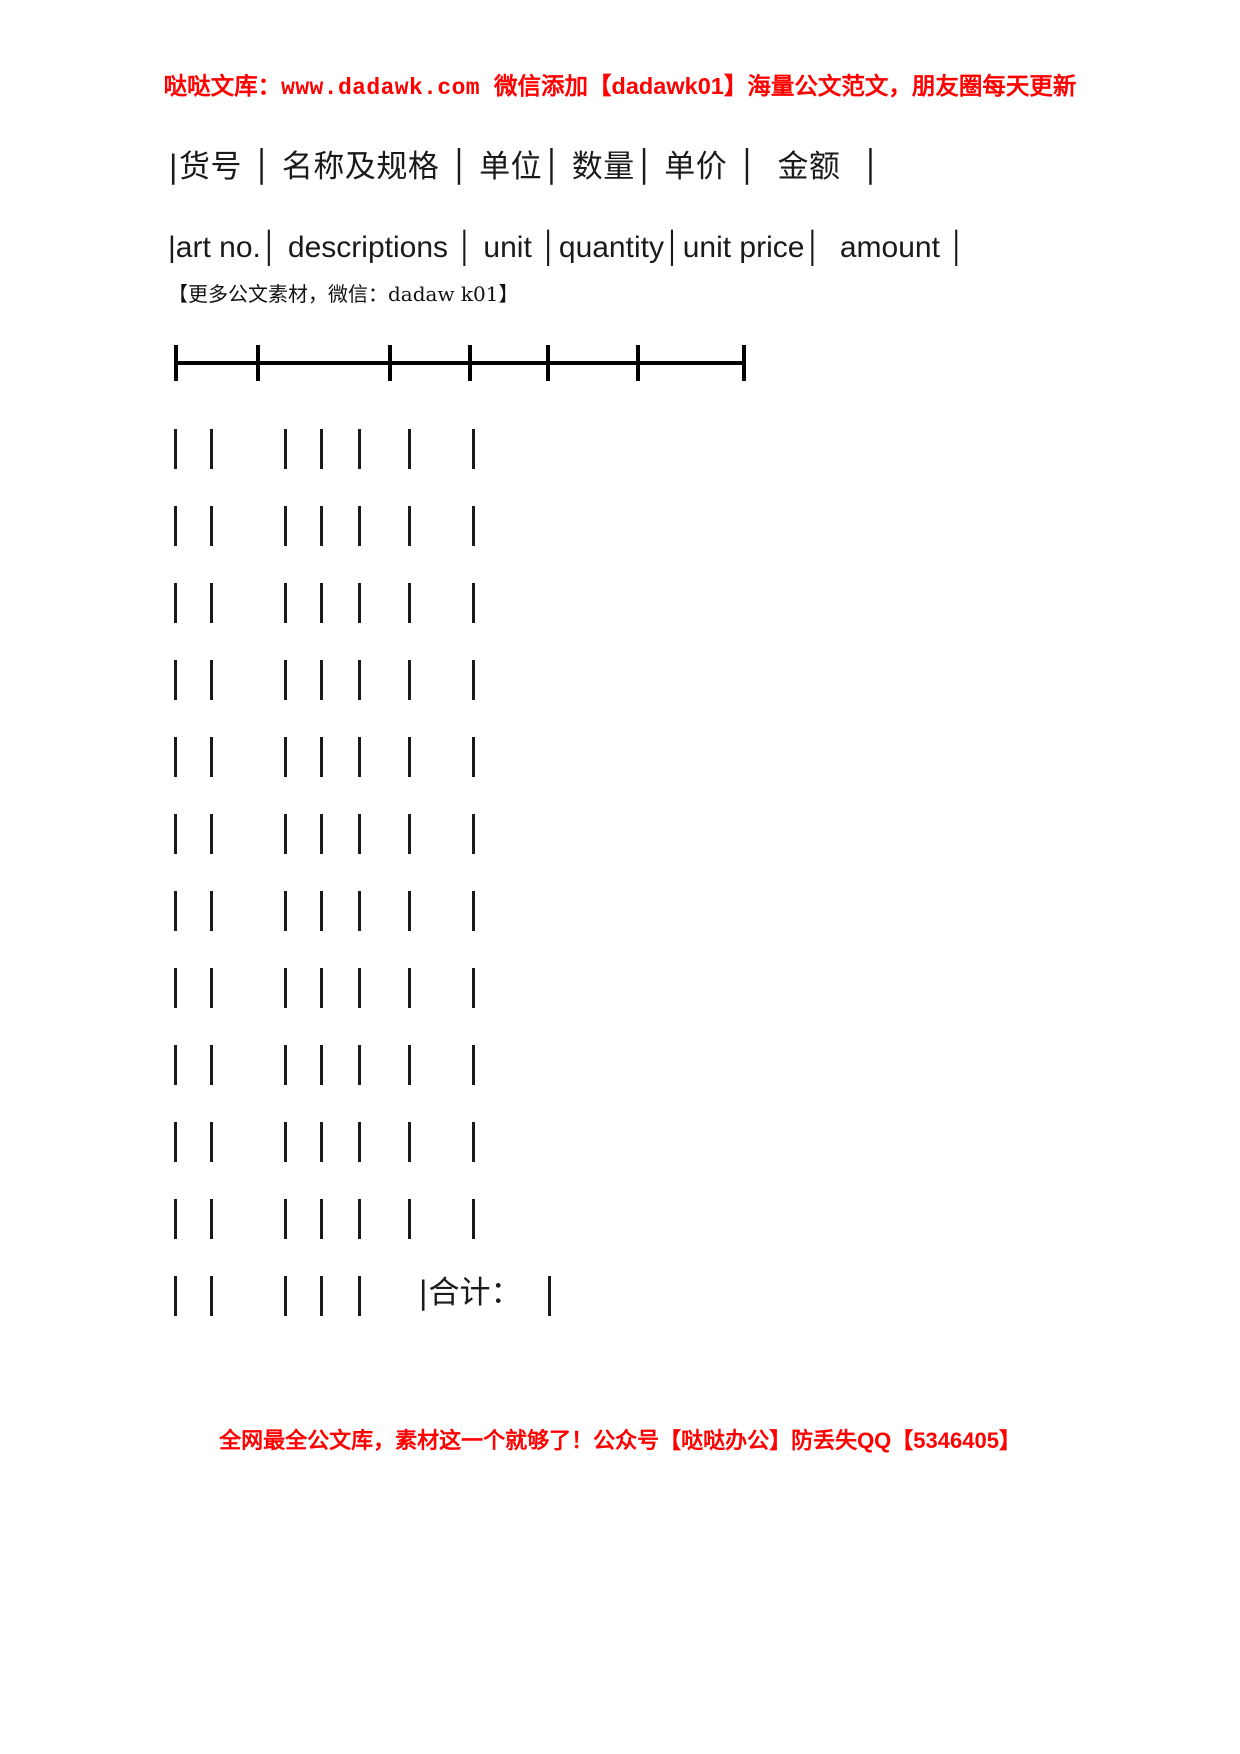  I want to click on total-label: |合计：, so click(470, 1293).